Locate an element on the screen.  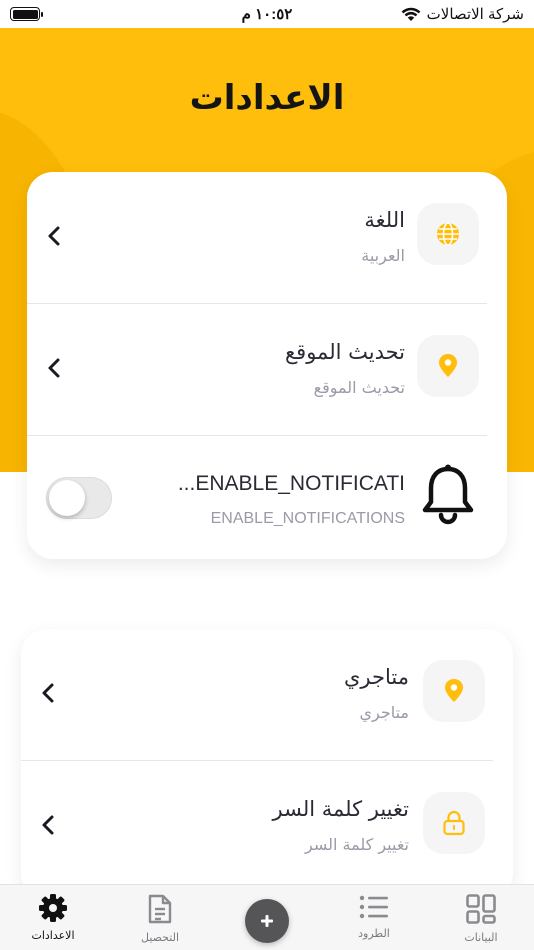
notifications-toggle is located at coordinates (79, 498).